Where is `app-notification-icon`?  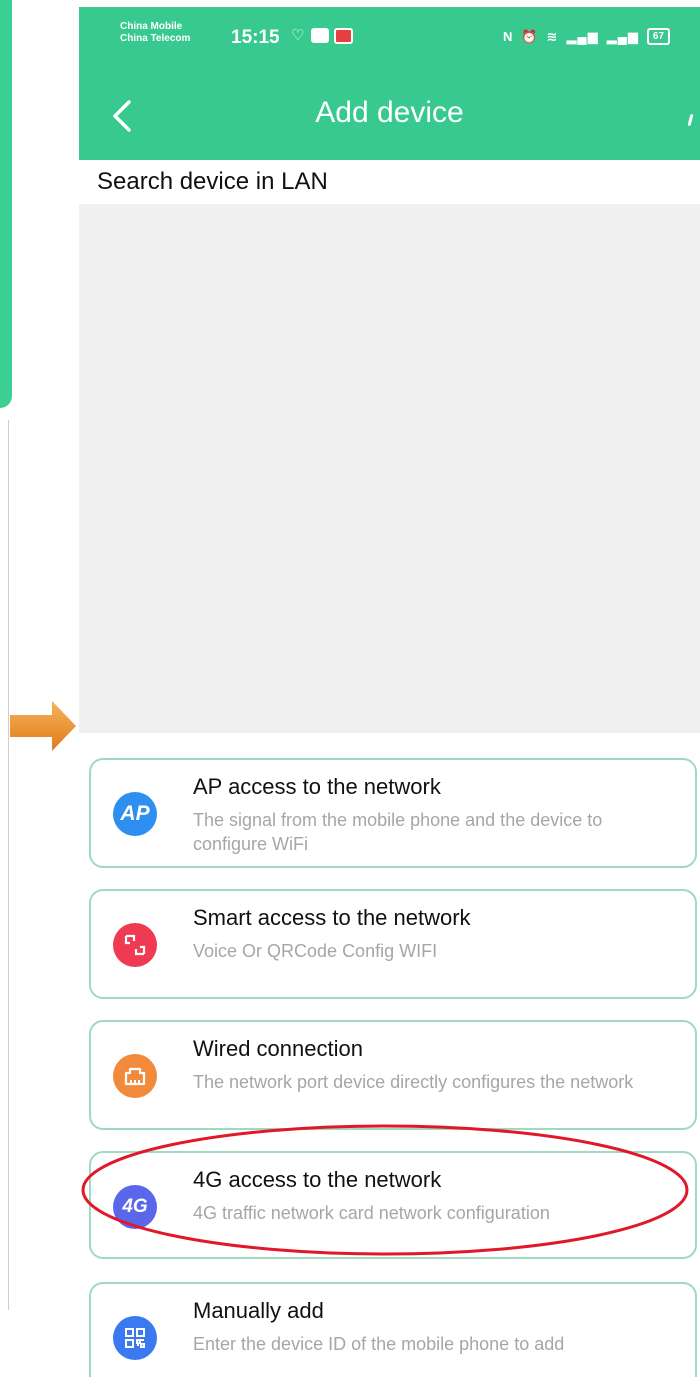
app-notification-icon is located at coordinates (320, 35).